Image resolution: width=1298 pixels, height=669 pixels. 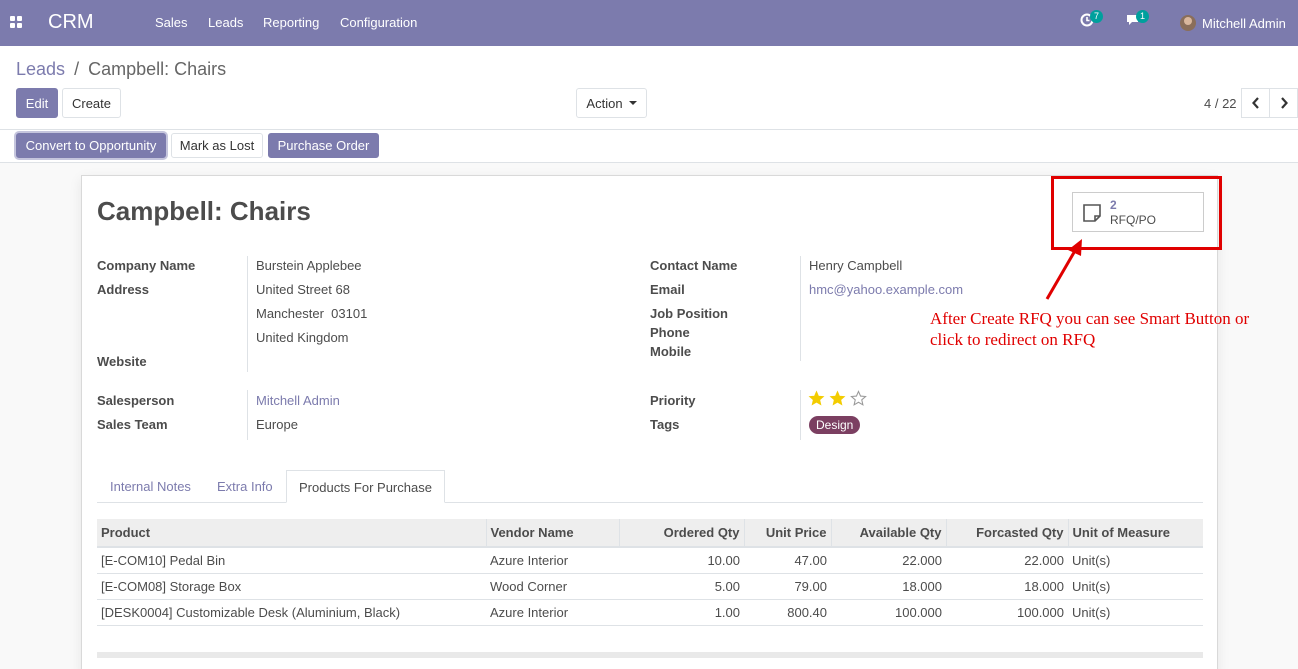 I want to click on col-unit-of-measure: Unit of Measure, so click(x=1135, y=533).